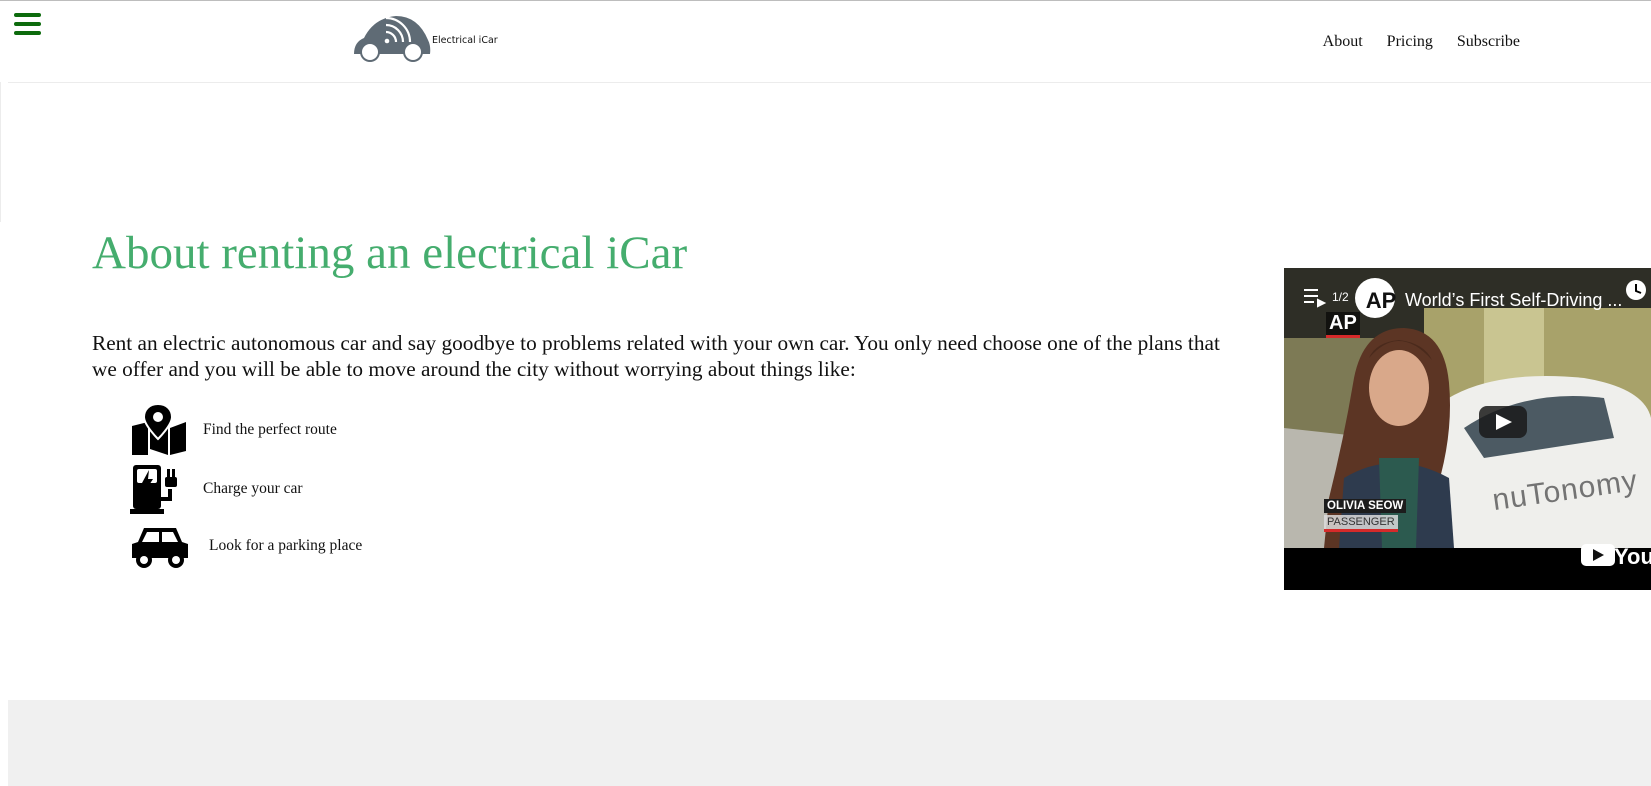 This screenshot has width=1651, height=786. I want to click on playlist-counter: 1/2, so click(1340, 297).